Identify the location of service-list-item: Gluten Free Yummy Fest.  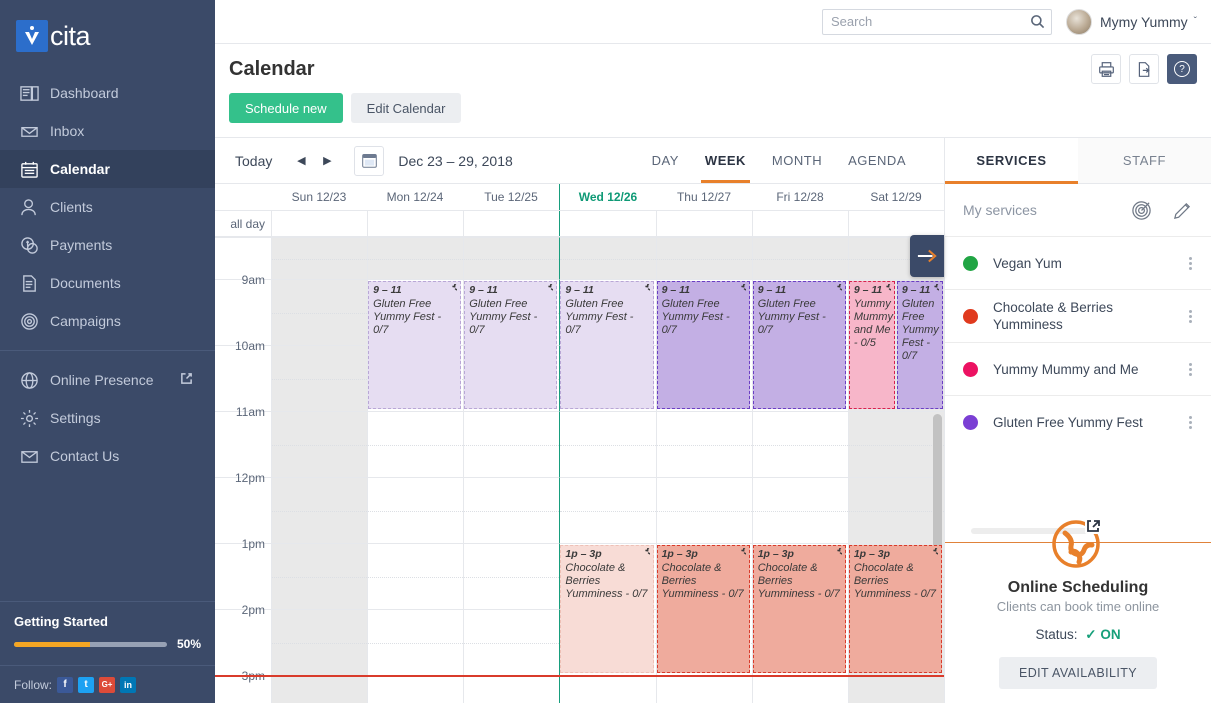
(1078, 421).